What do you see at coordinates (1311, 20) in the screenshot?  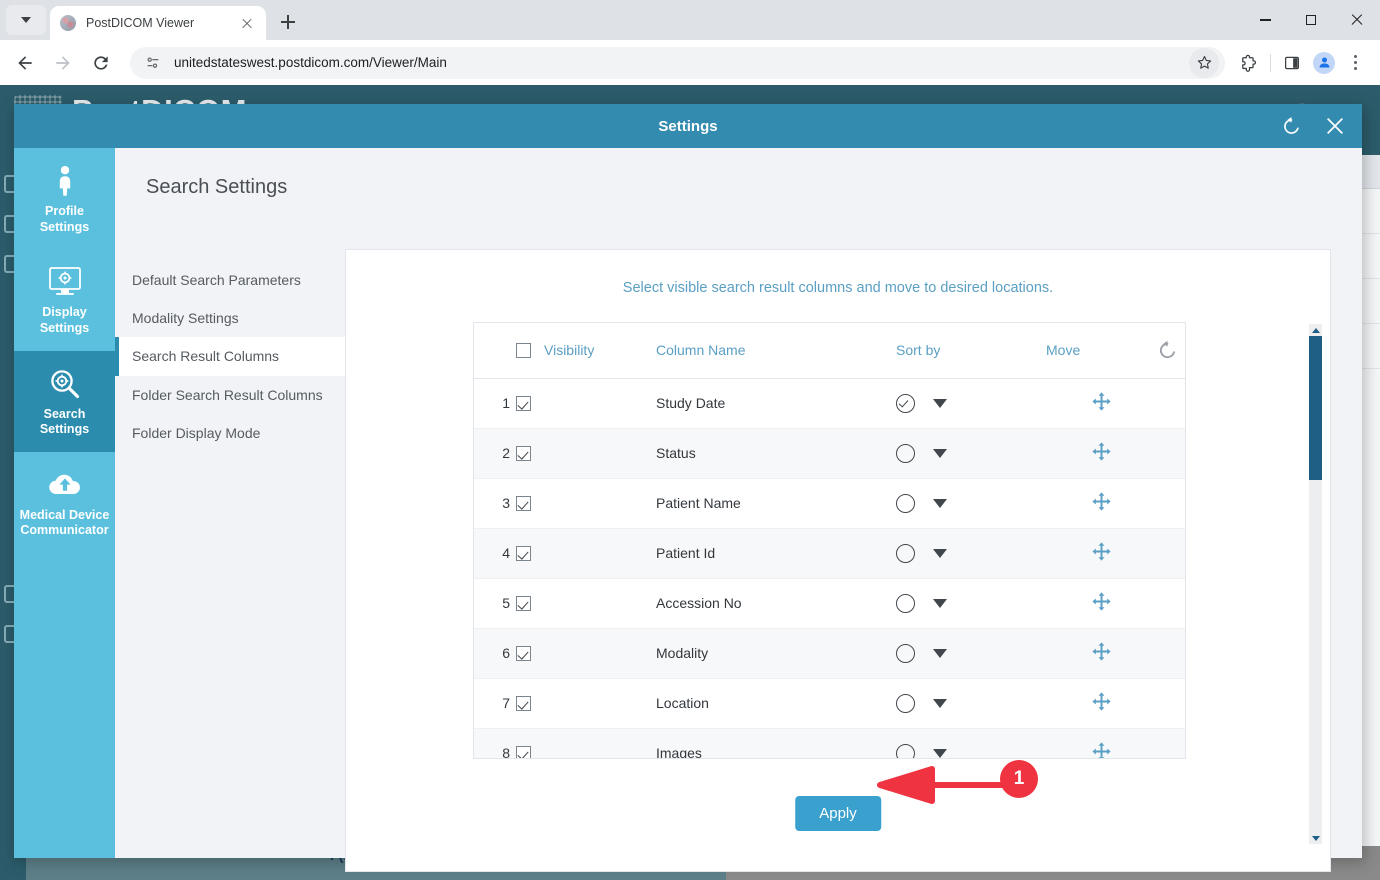 I see `maximize-button` at bounding box center [1311, 20].